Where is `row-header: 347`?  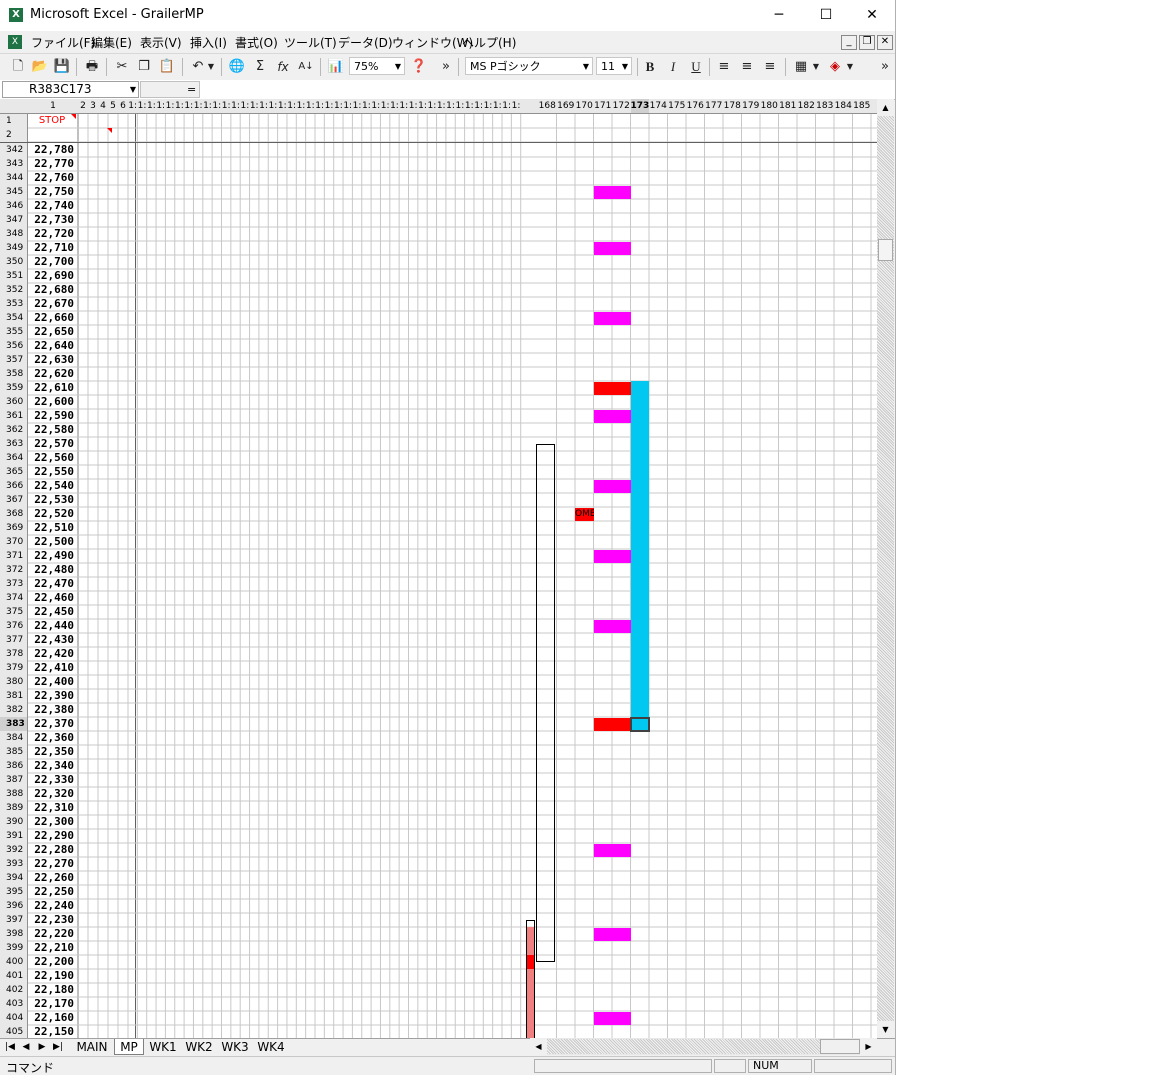
row-header: 347 is located at coordinates (14, 220).